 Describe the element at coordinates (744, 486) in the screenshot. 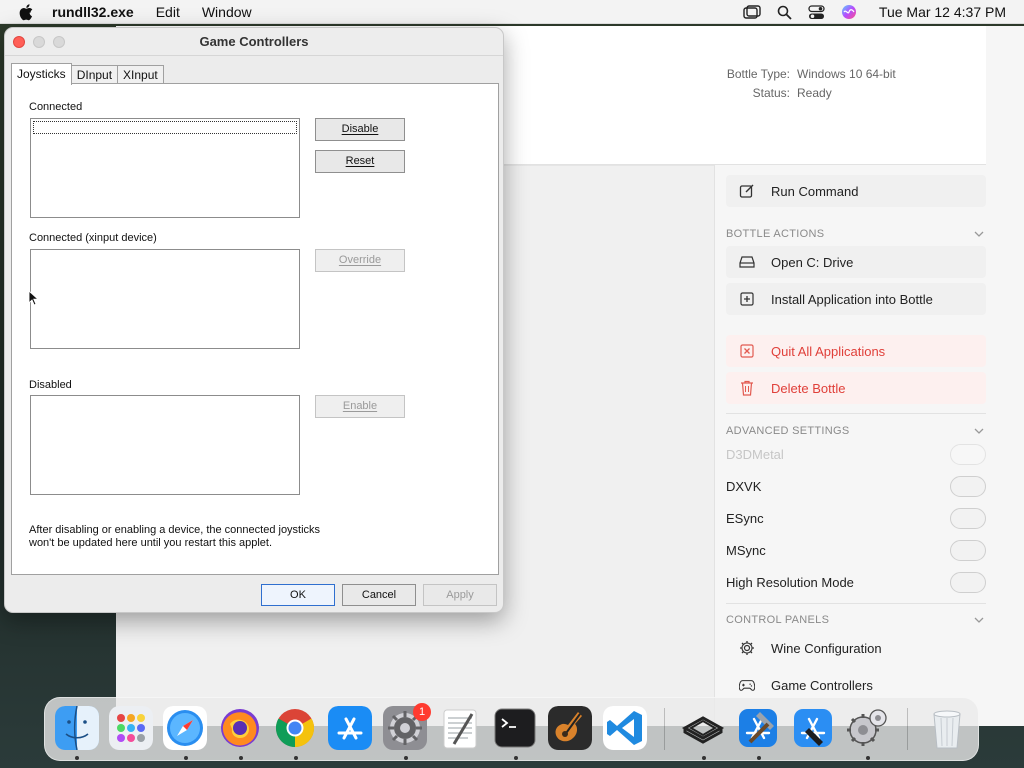

I see `dxvk-label: DXVK` at that location.